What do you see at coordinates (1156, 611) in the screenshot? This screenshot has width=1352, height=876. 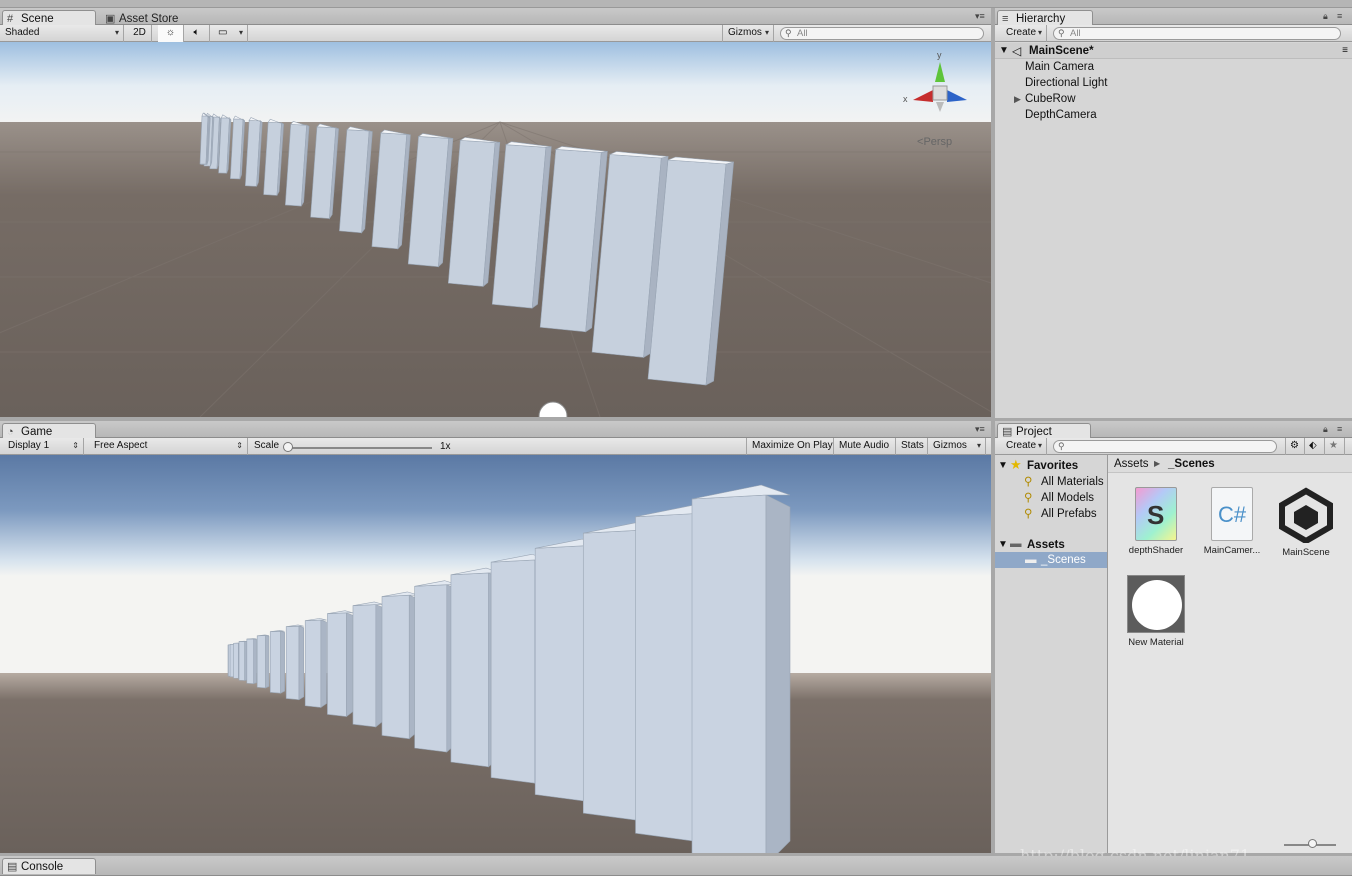 I see `asset-item: New Material` at bounding box center [1156, 611].